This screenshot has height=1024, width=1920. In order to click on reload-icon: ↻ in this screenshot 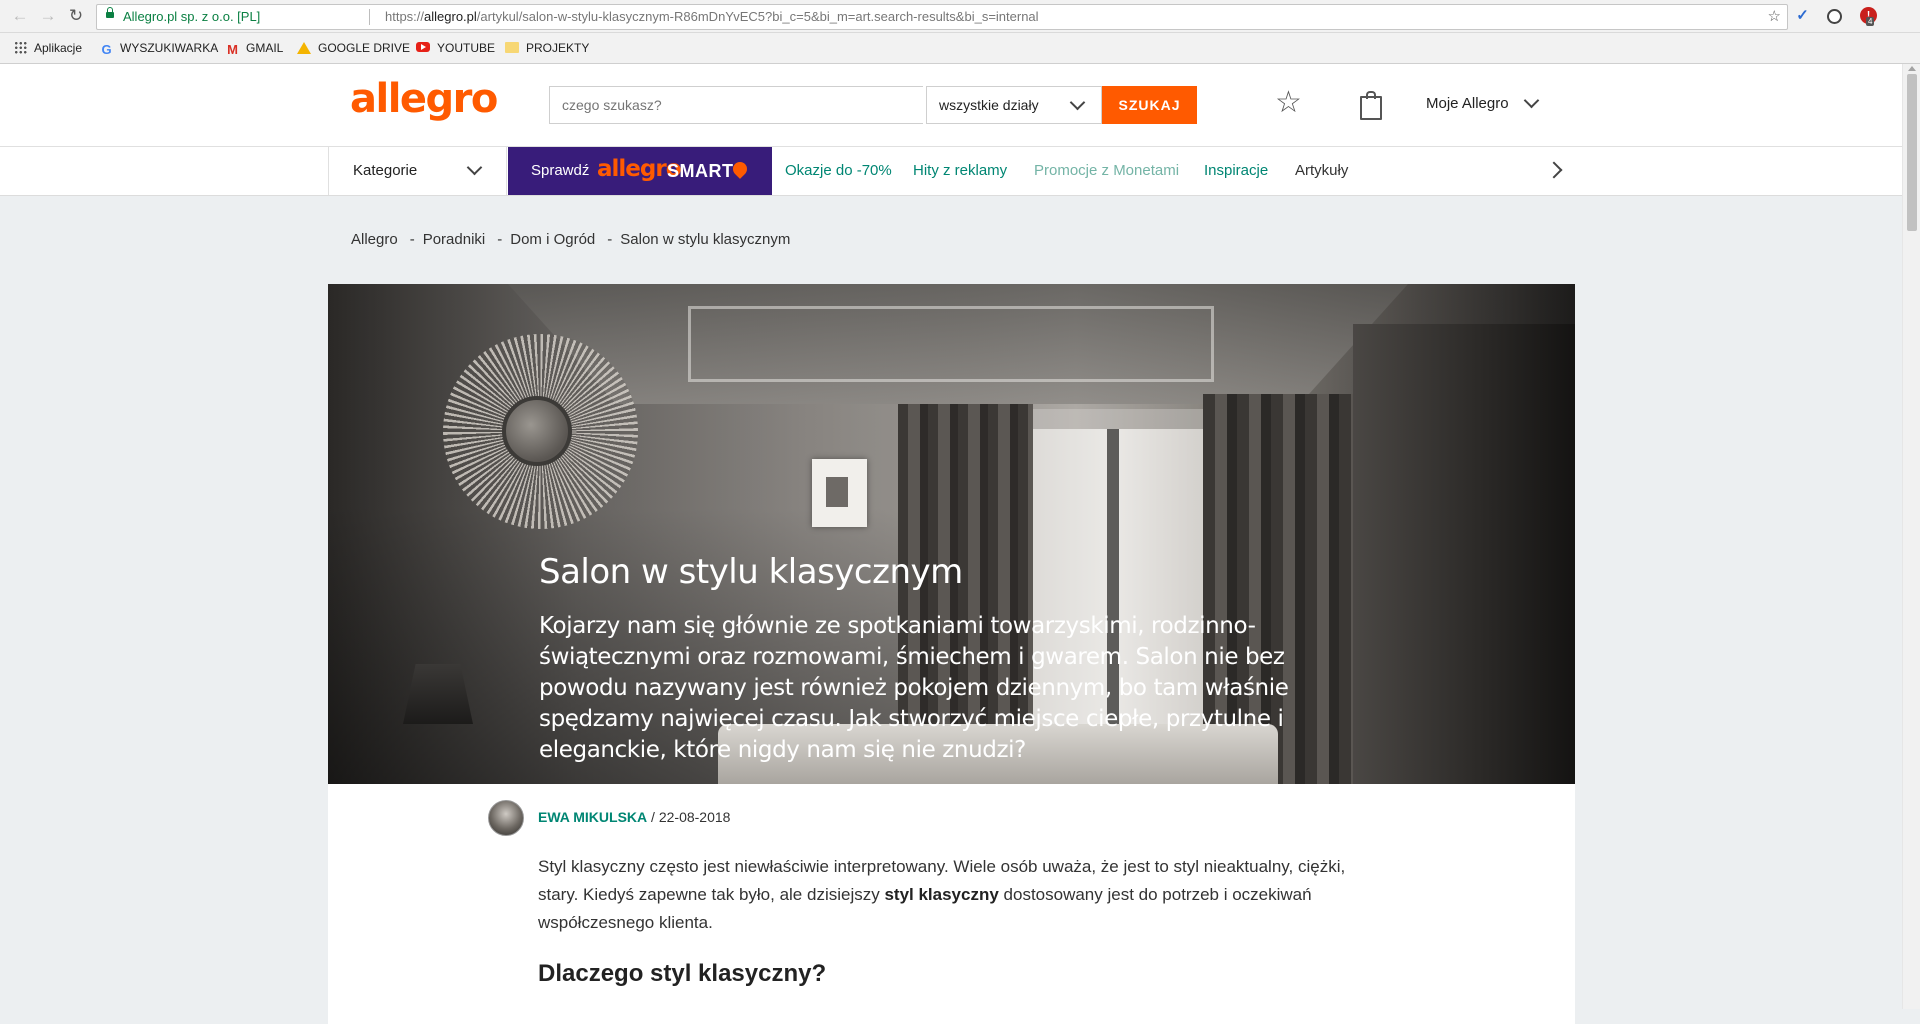, I will do `click(76, 16)`.